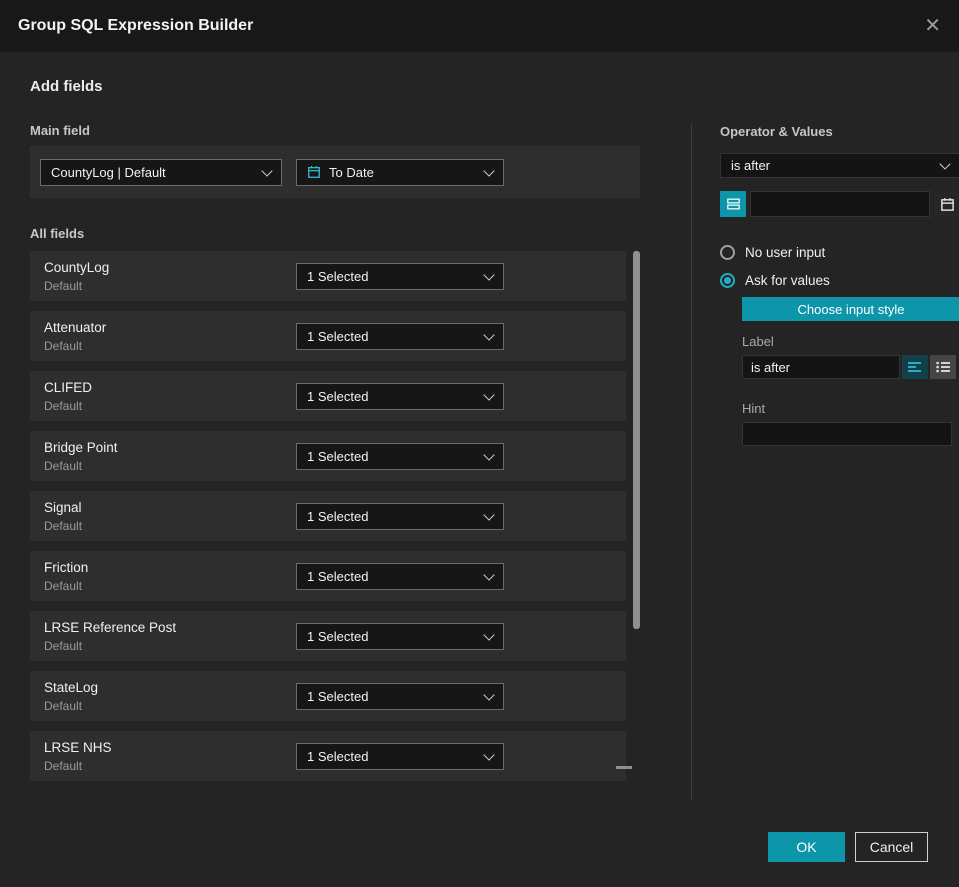  Describe the element at coordinates (943, 367) in the screenshot. I see `list-input-style-button` at that location.